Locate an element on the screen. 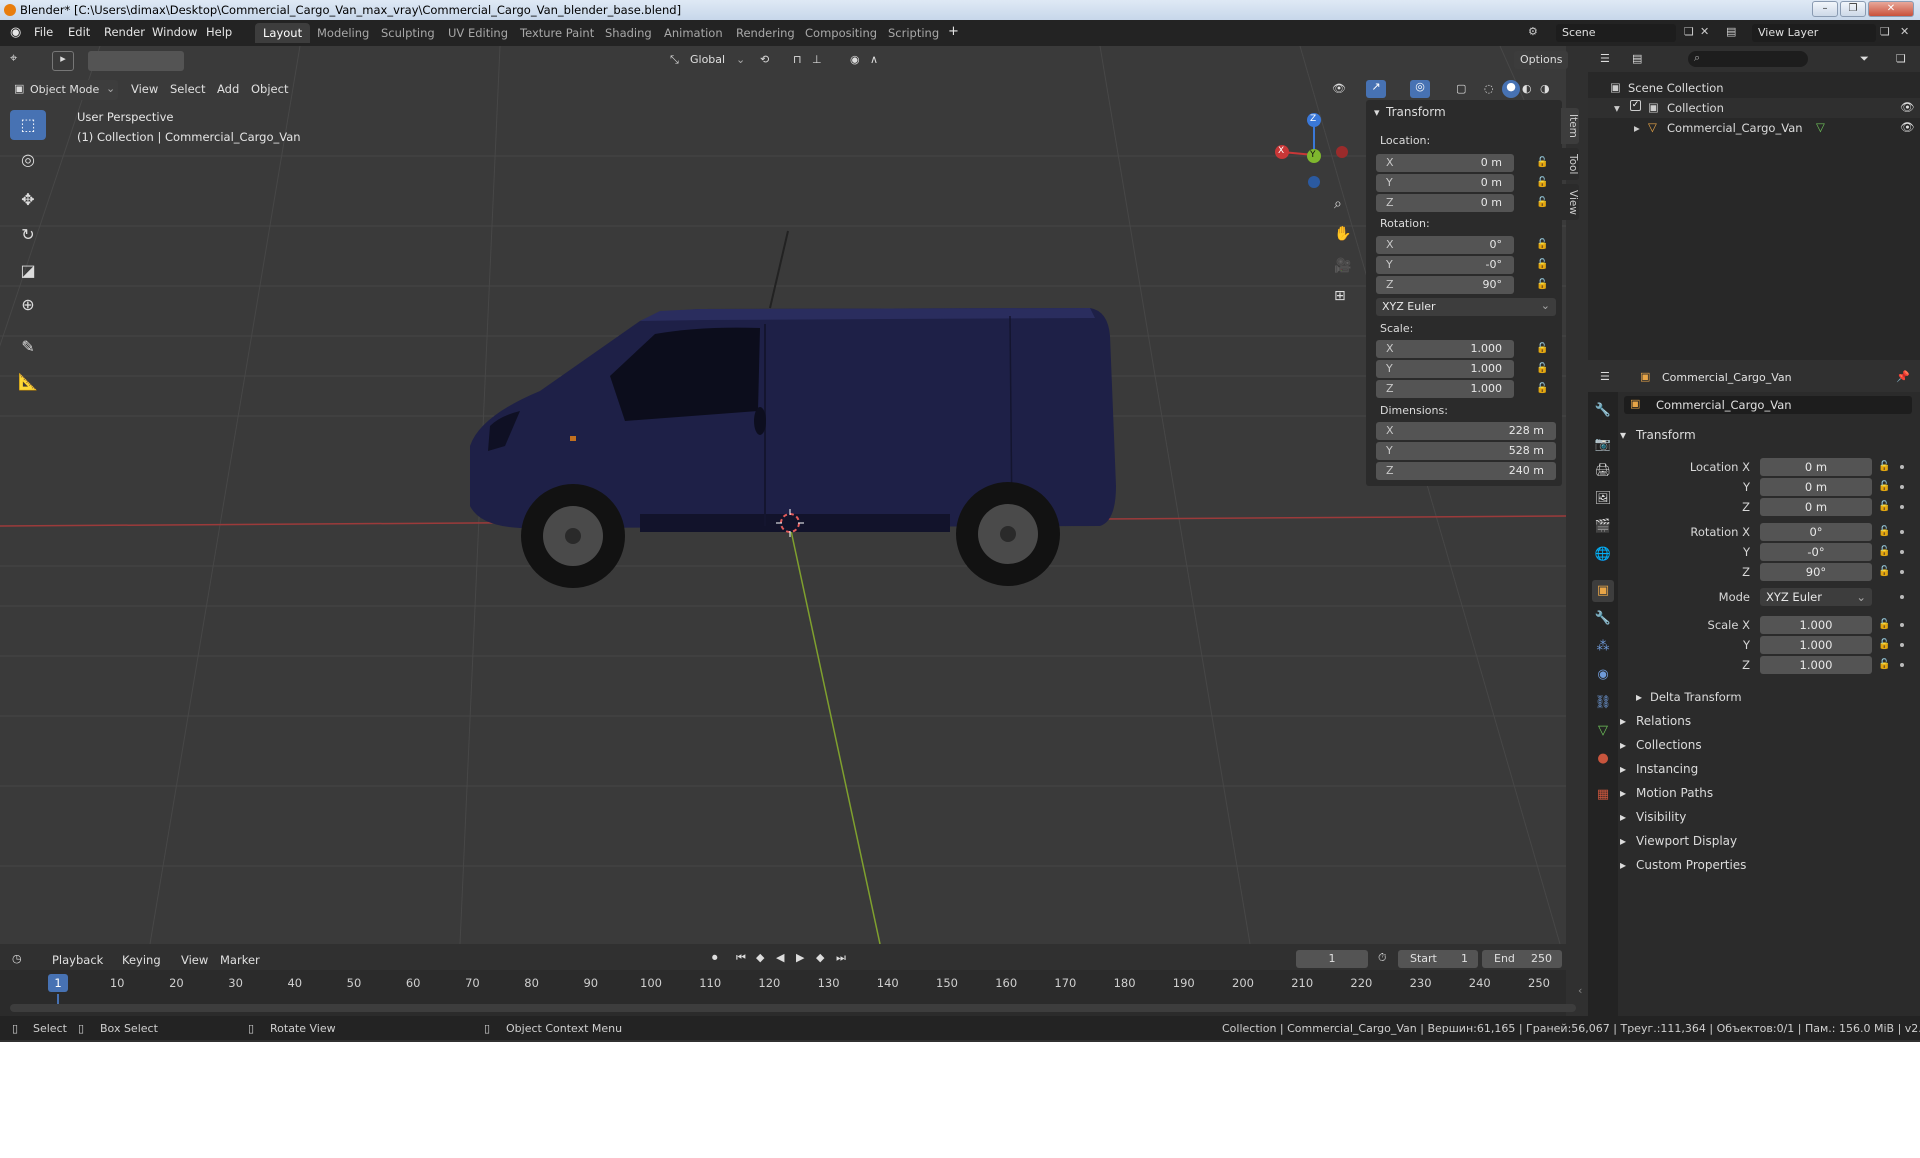  overlays-toggle-icon: ◎ is located at coordinates (1420, 89).